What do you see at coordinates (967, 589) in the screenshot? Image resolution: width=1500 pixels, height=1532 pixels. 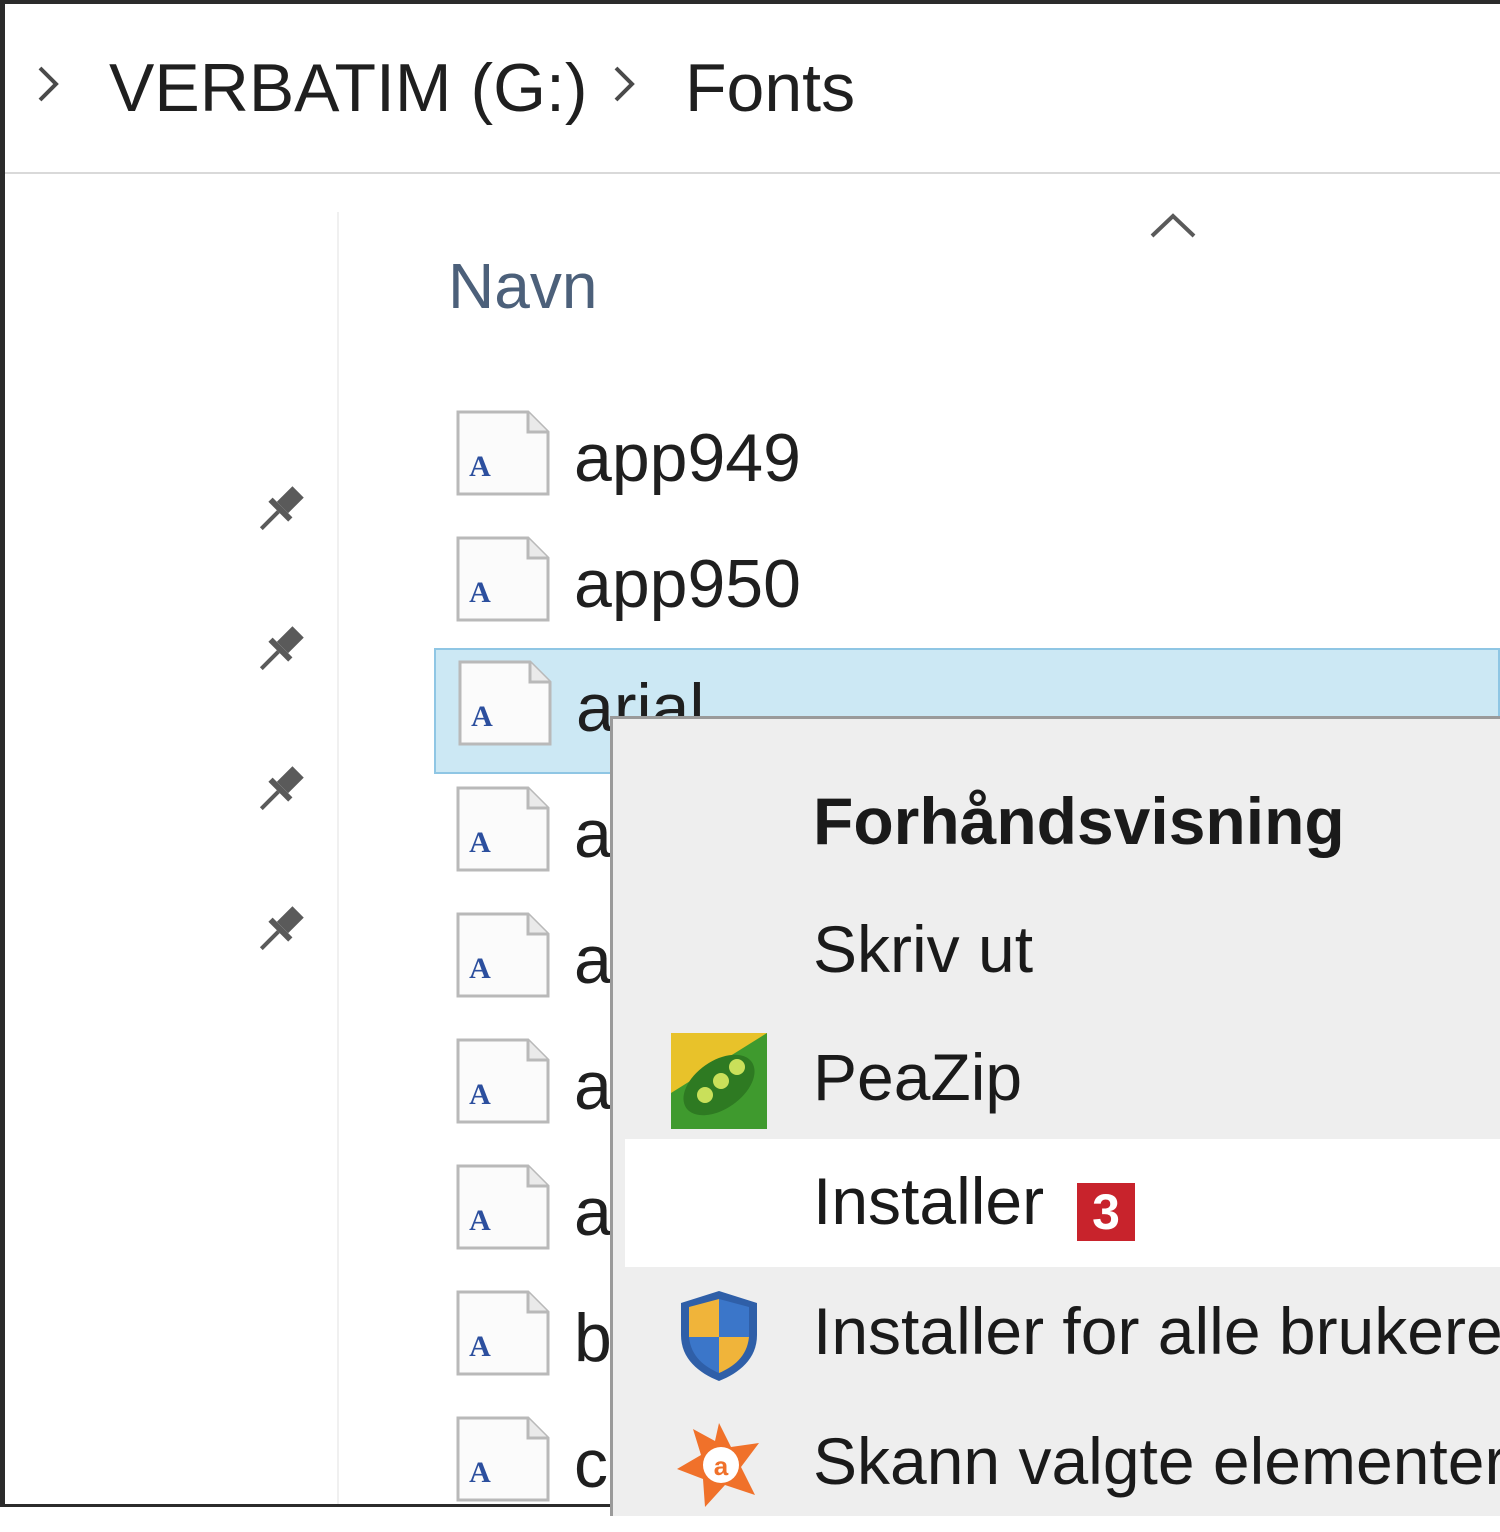 I see `file-row: Aapp950` at bounding box center [967, 589].